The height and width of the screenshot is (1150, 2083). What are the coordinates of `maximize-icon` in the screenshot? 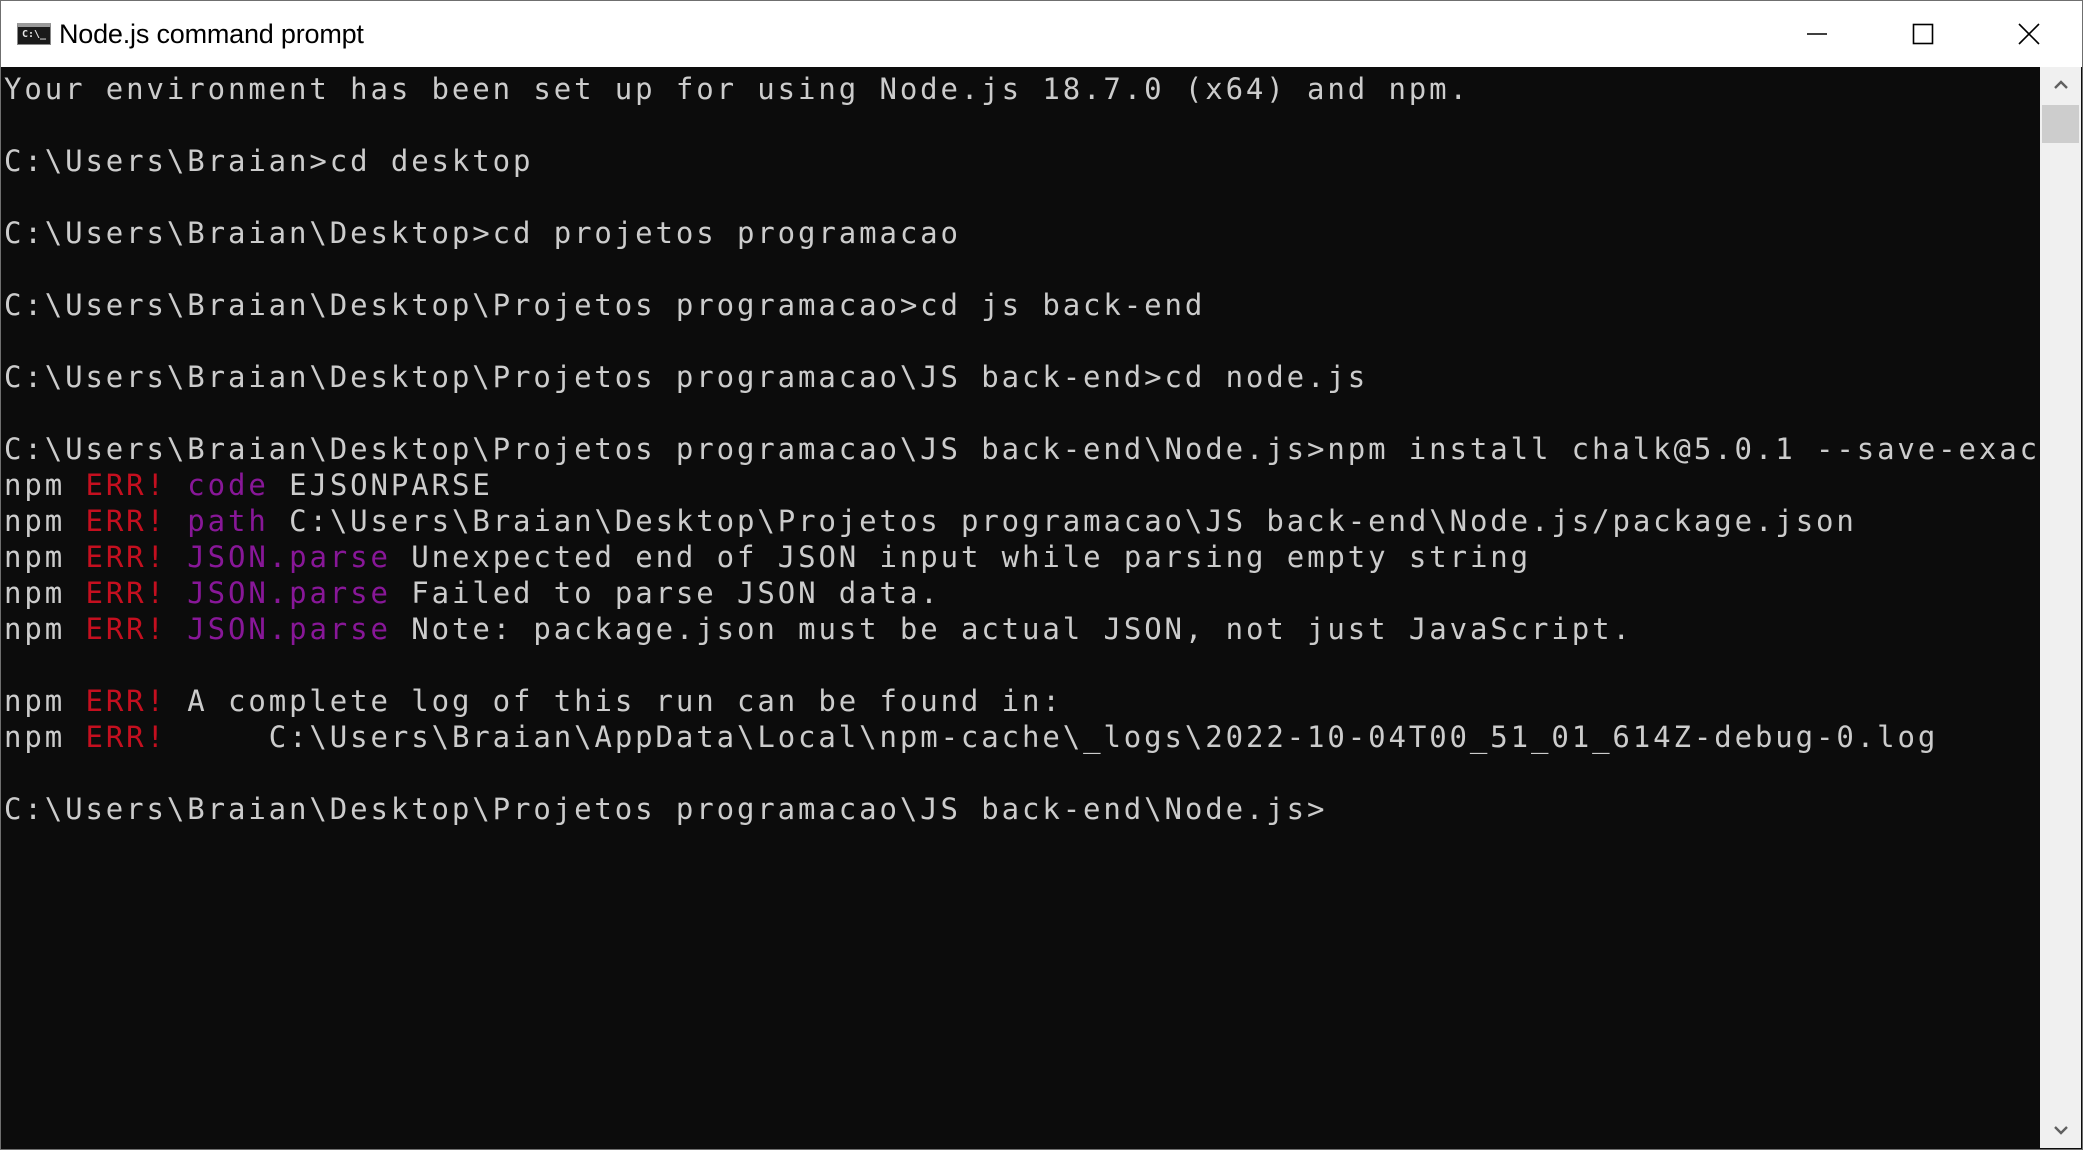 It's located at (1923, 34).